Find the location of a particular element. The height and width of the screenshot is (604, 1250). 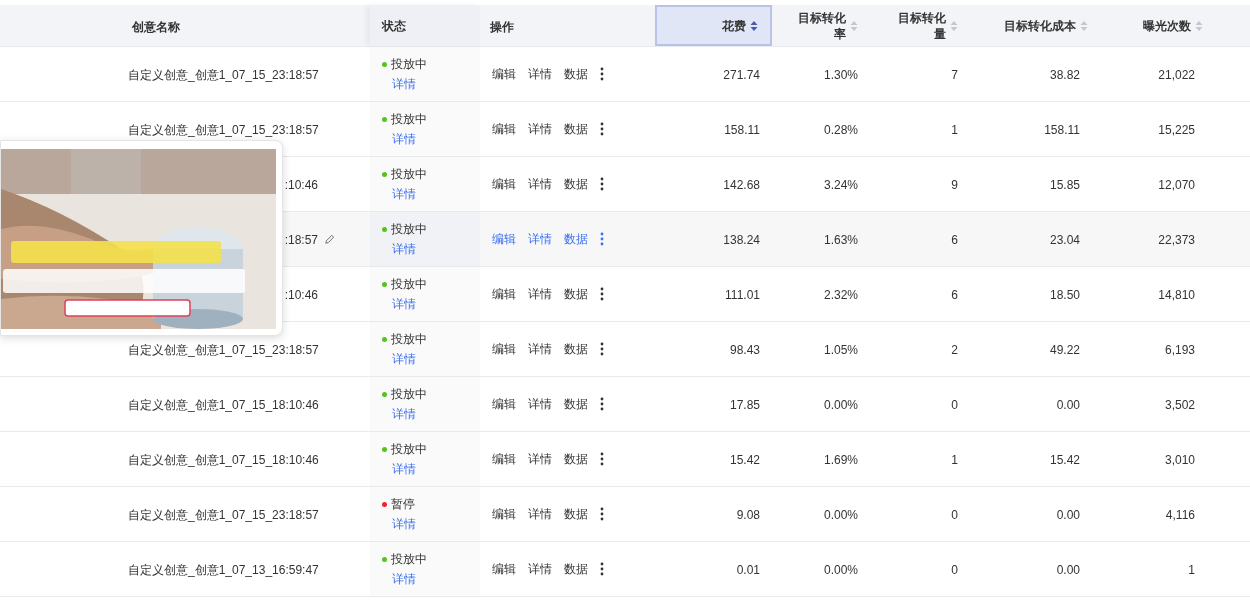

table-cell: 18.50 is located at coordinates (1064, 295).